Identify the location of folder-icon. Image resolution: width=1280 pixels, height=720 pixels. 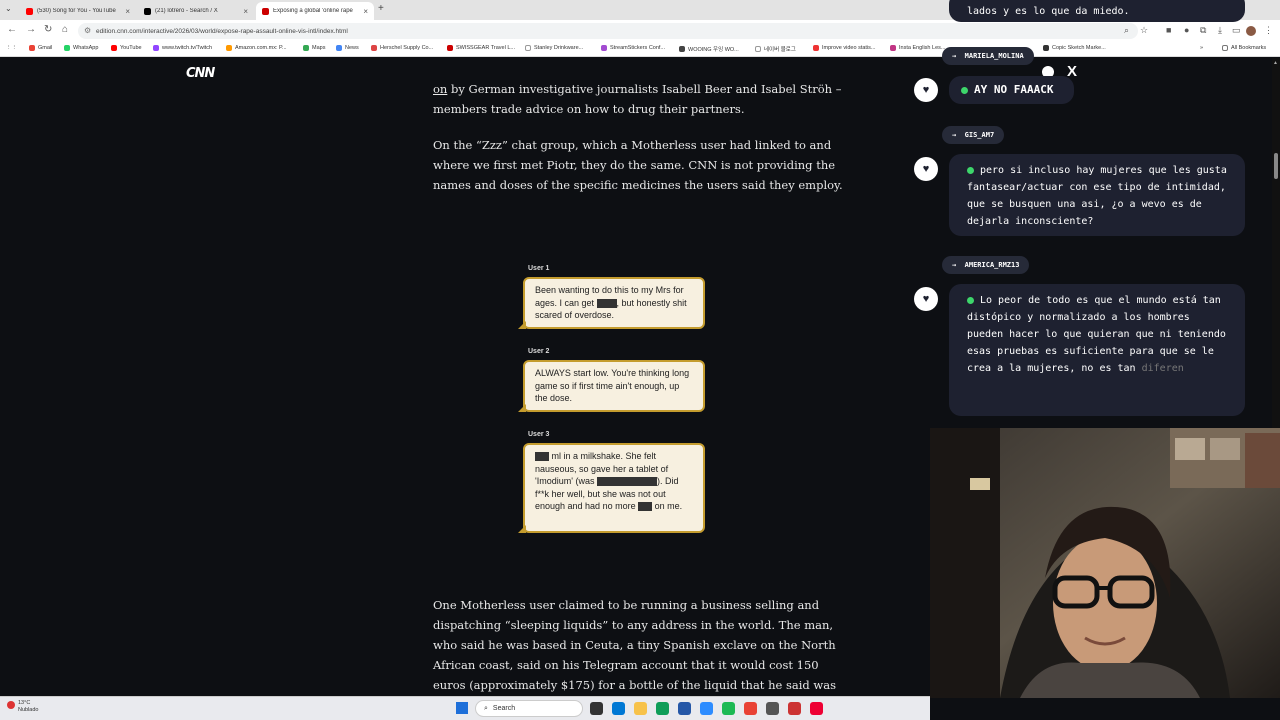
(1225, 48).